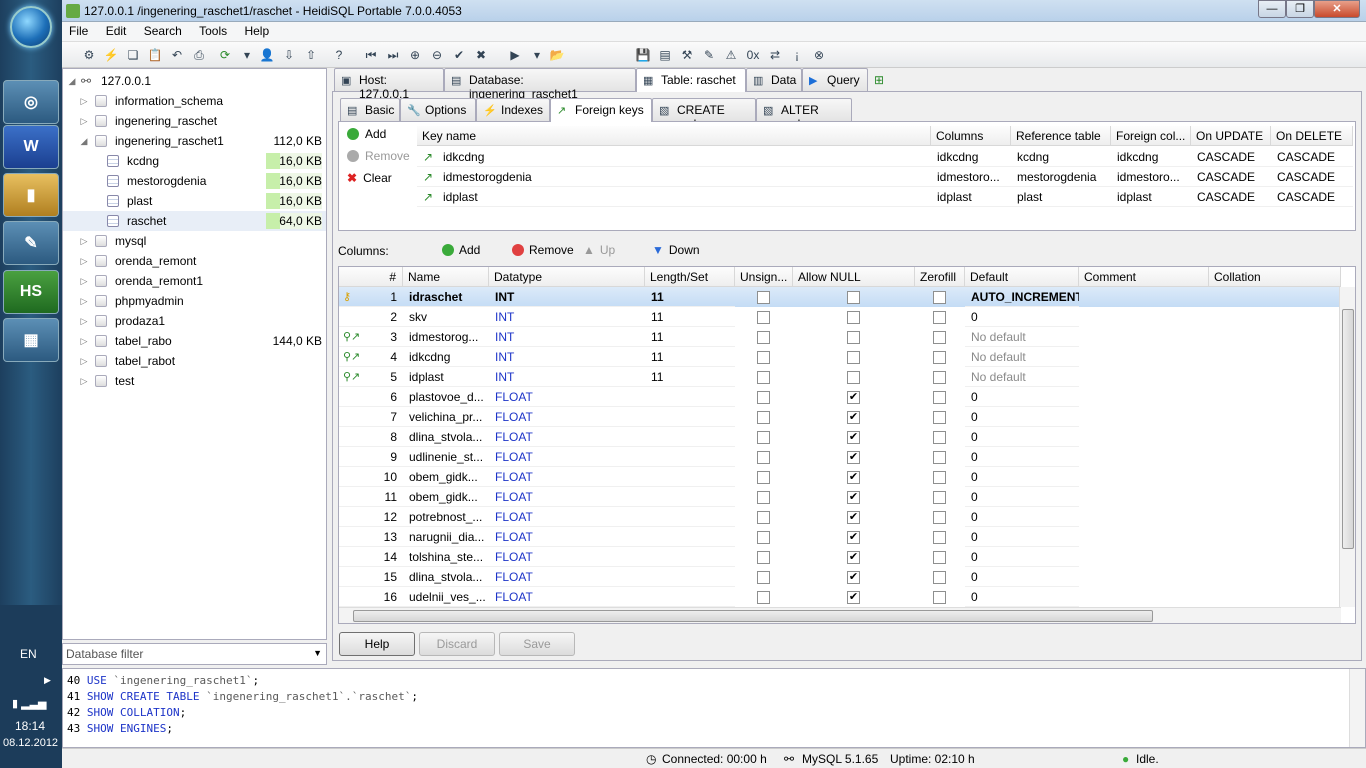 The image size is (1366, 768). What do you see at coordinates (30, 726) in the screenshot?
I see `clock-time: 18:14` at bounding box center [30, 726].